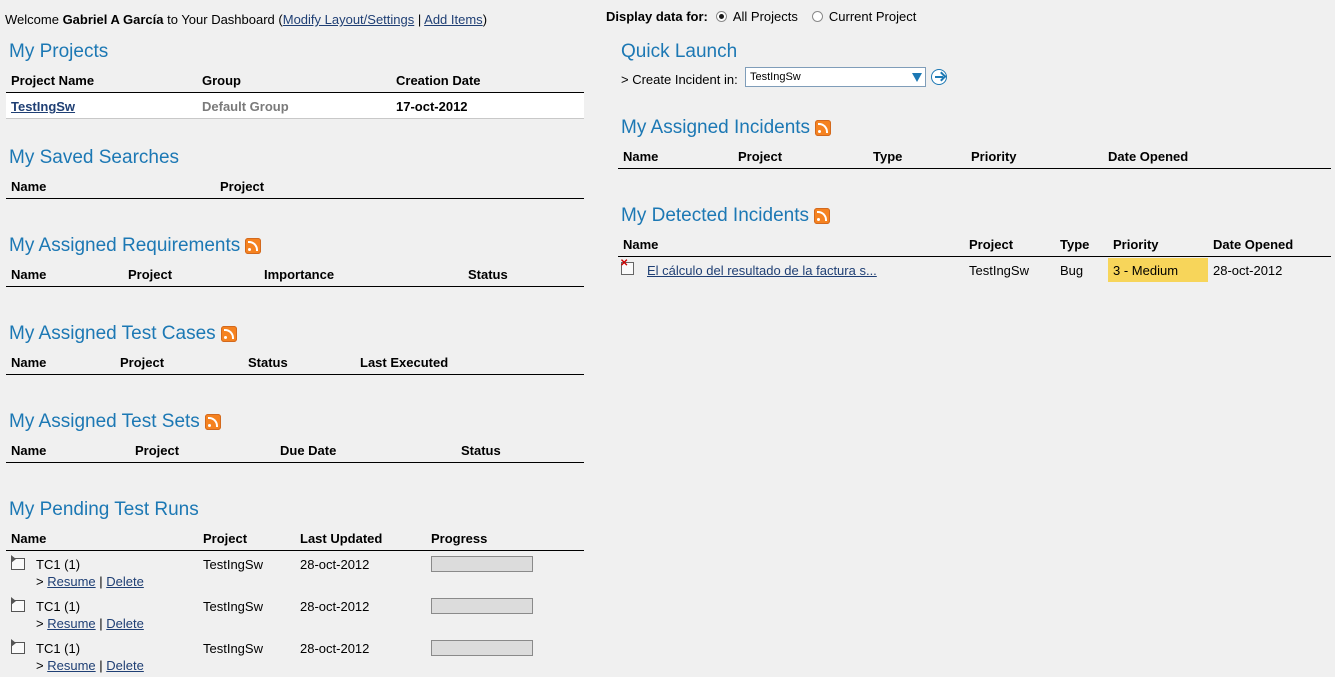 Image resolution: width=1335 pixels, height=677 pixels. I want to click on assigned-test-sets-title: My Assigned Test Sets, so click(115, 422).